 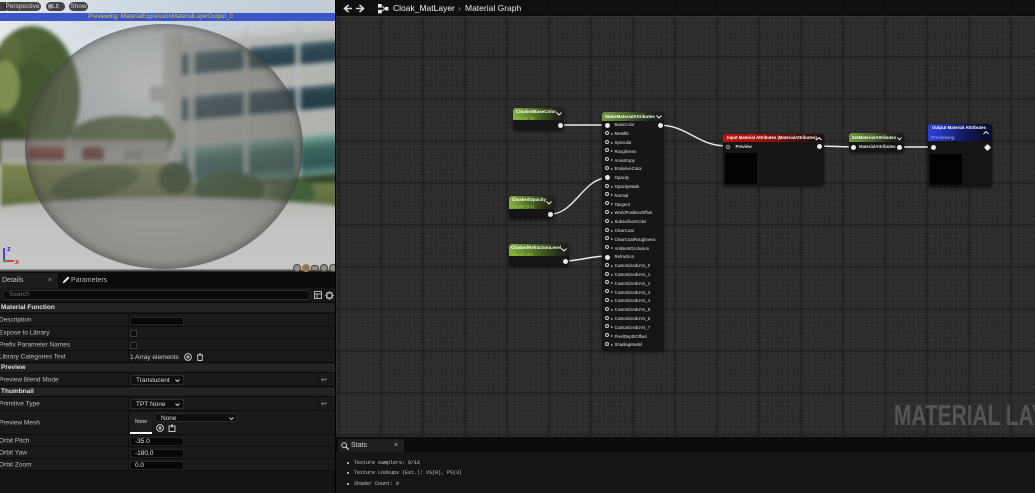 I want to click on svg-text: z, so click(x=9, y=249).